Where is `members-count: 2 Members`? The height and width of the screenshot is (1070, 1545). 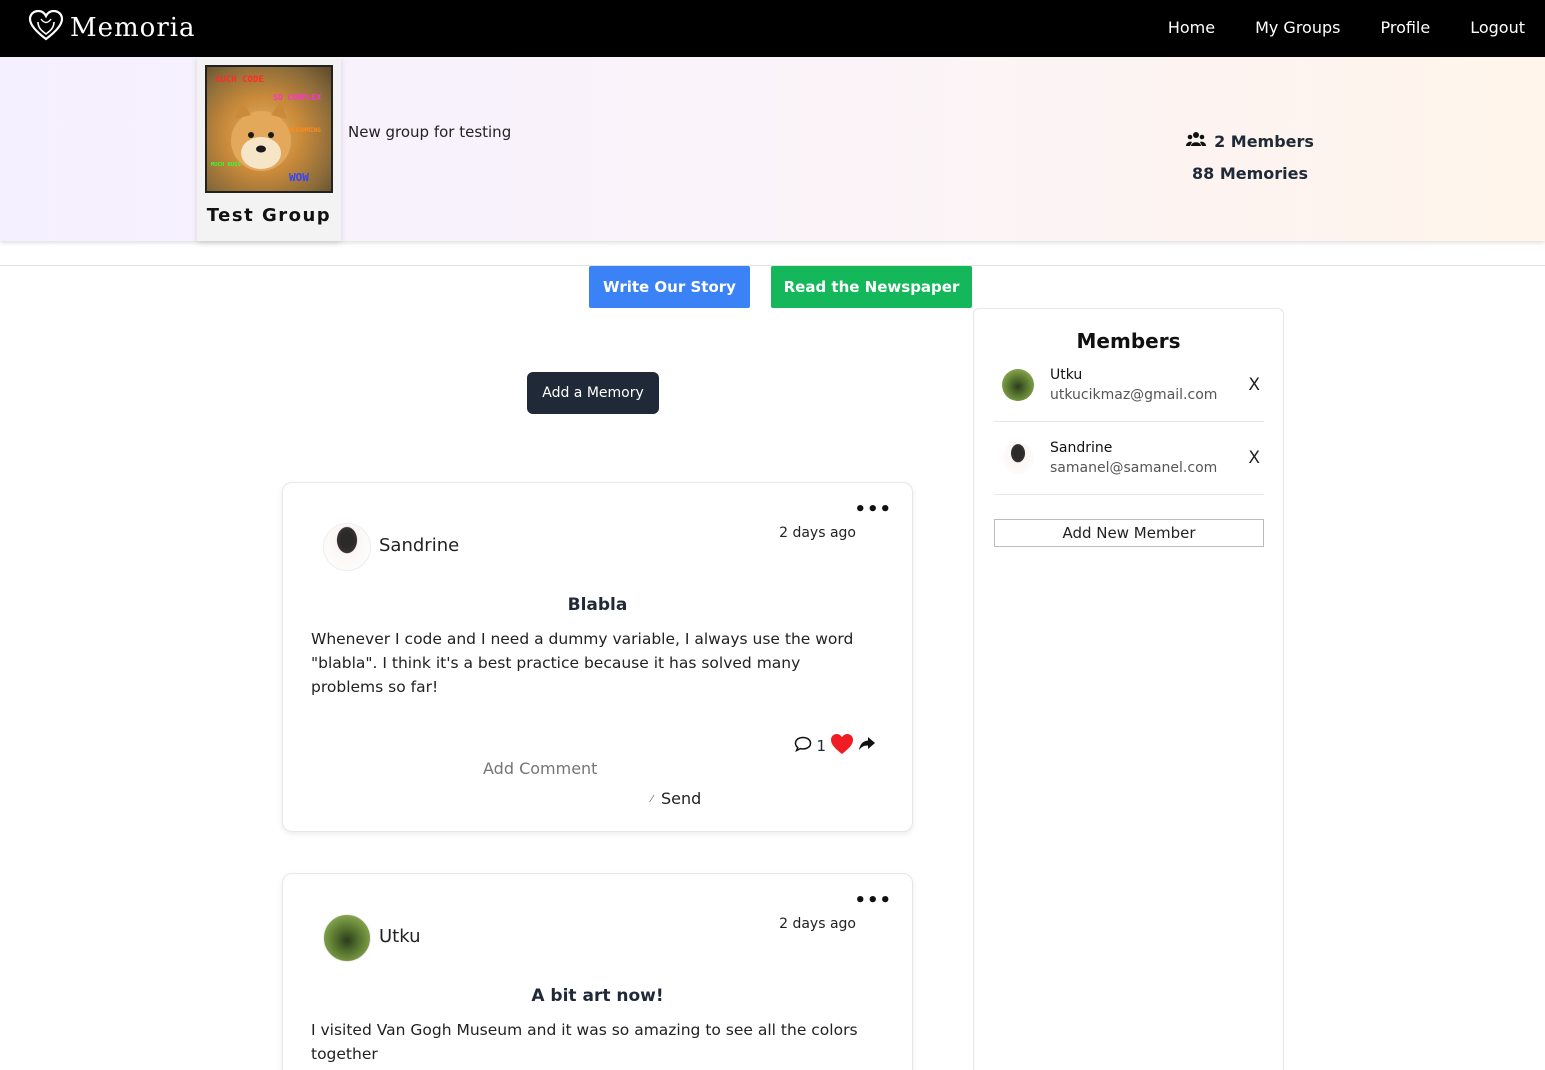 members-count: 2 Members is located at coordinates (1264, 141).